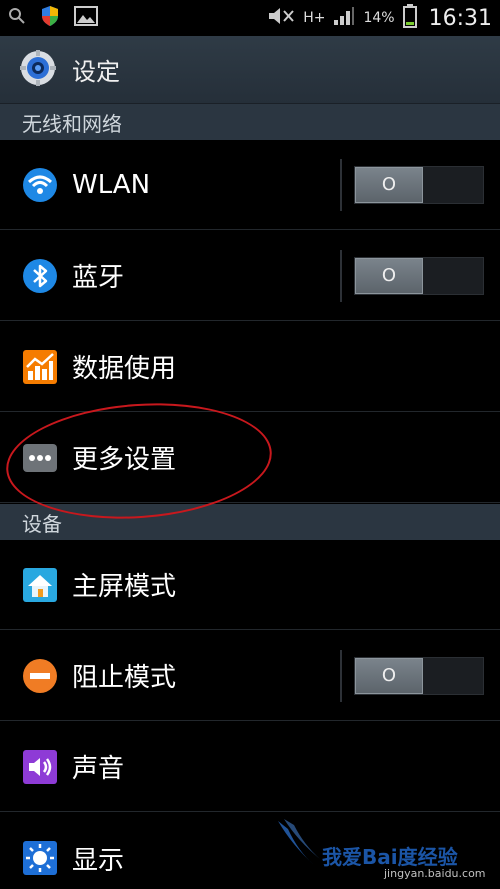 The image size is (500, 889). I want to click on section-header-device: 设备, so click(250, 522).